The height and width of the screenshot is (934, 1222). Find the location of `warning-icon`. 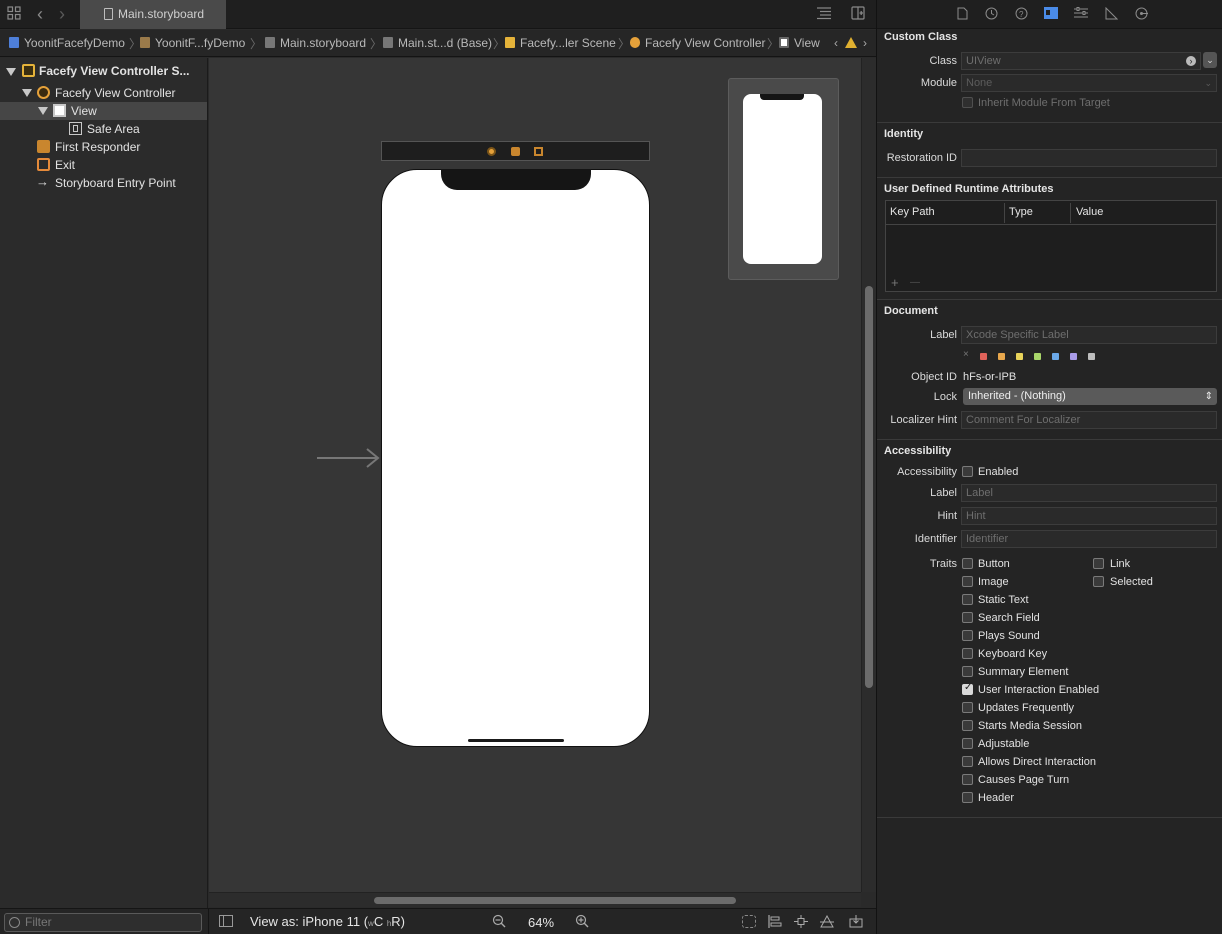

warning-icon is located at coordinates (851, 42).